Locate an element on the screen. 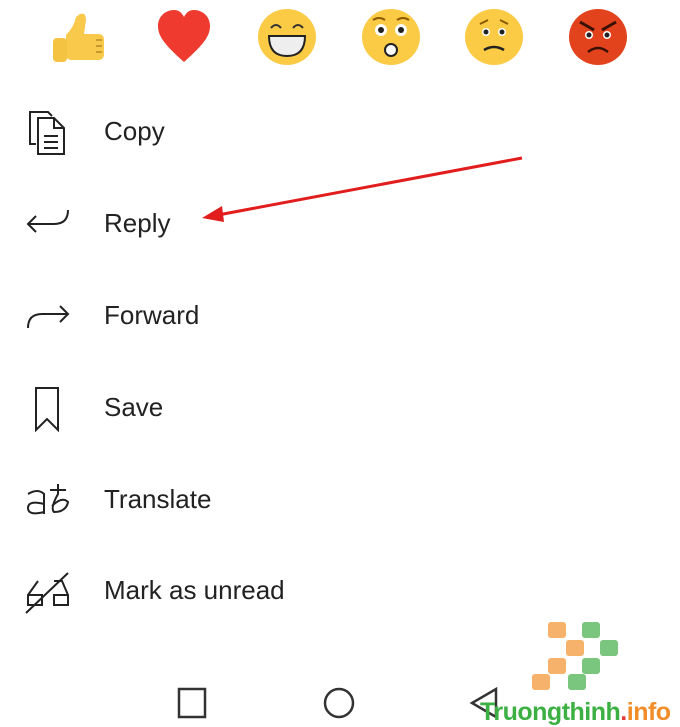 Image resolution: width=680 pixels, height=727 pixels. logo-tld: info is located at coordinates (648, 712).